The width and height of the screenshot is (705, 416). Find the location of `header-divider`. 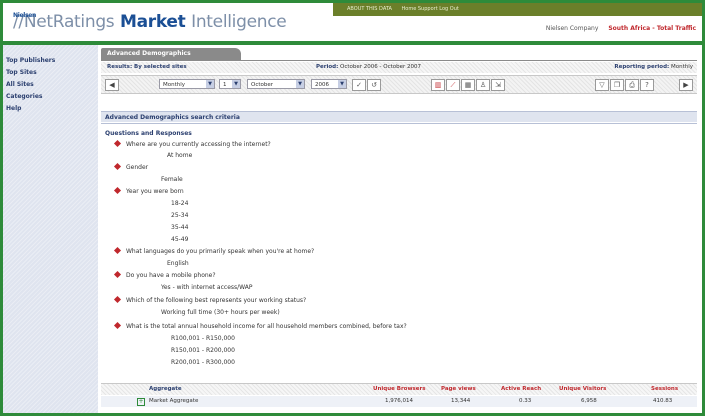

header-divider is located at coordinates (352, 43).